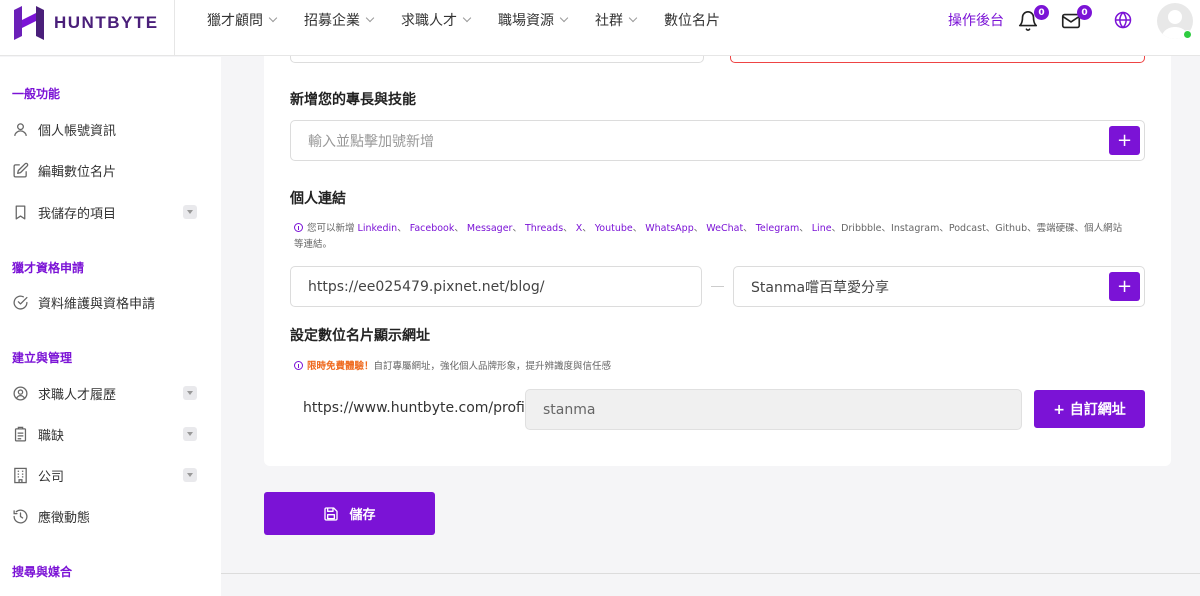  Describe the element at coordinates (235, 21) in the screenshot. I see `nav-label: 獵才顧問` at that location.